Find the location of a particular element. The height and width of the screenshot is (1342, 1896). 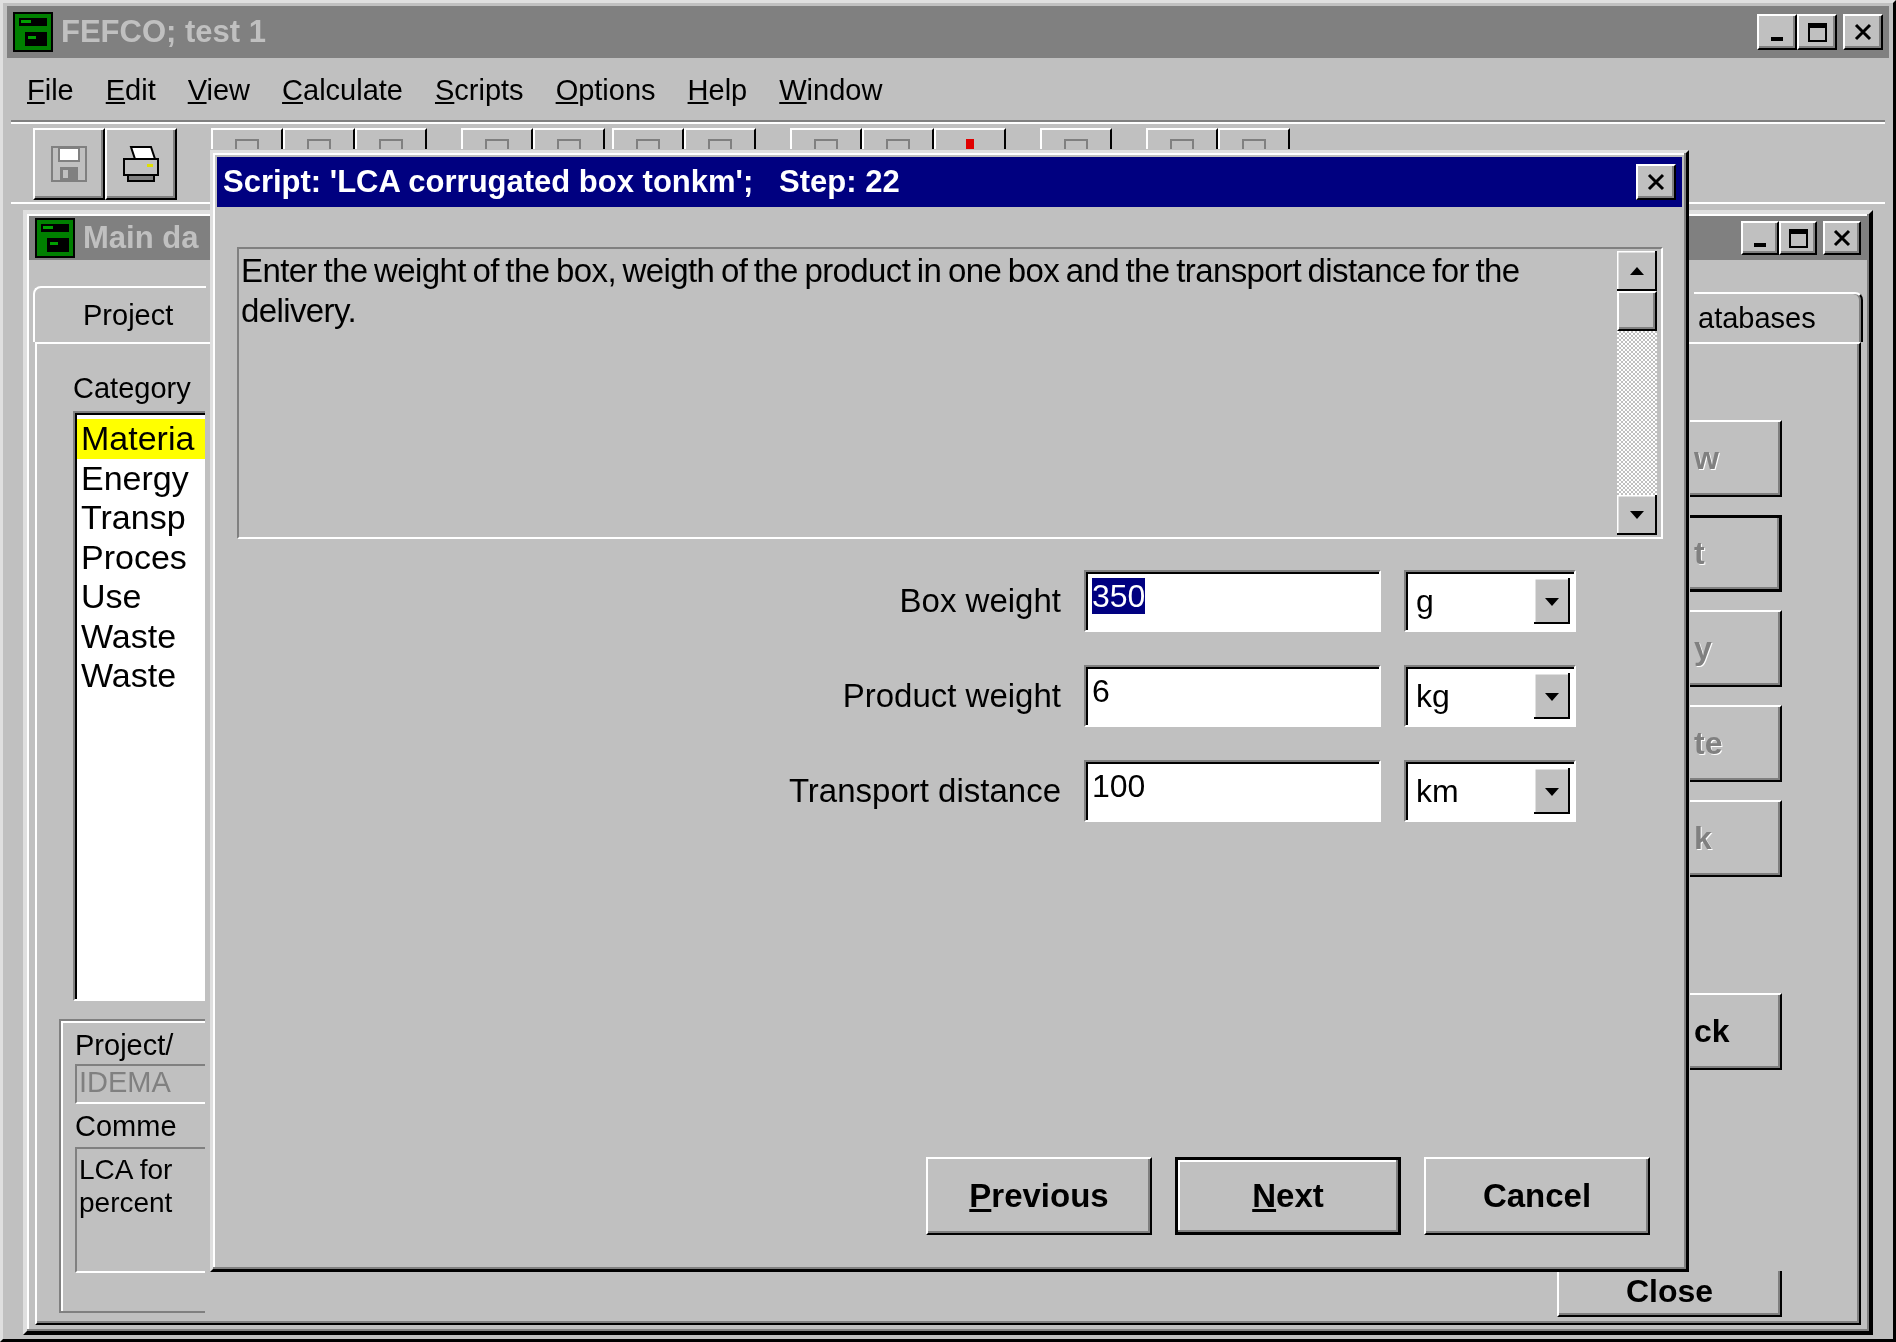

unit-dropdown: kg is located at coordinates (1490, 696).